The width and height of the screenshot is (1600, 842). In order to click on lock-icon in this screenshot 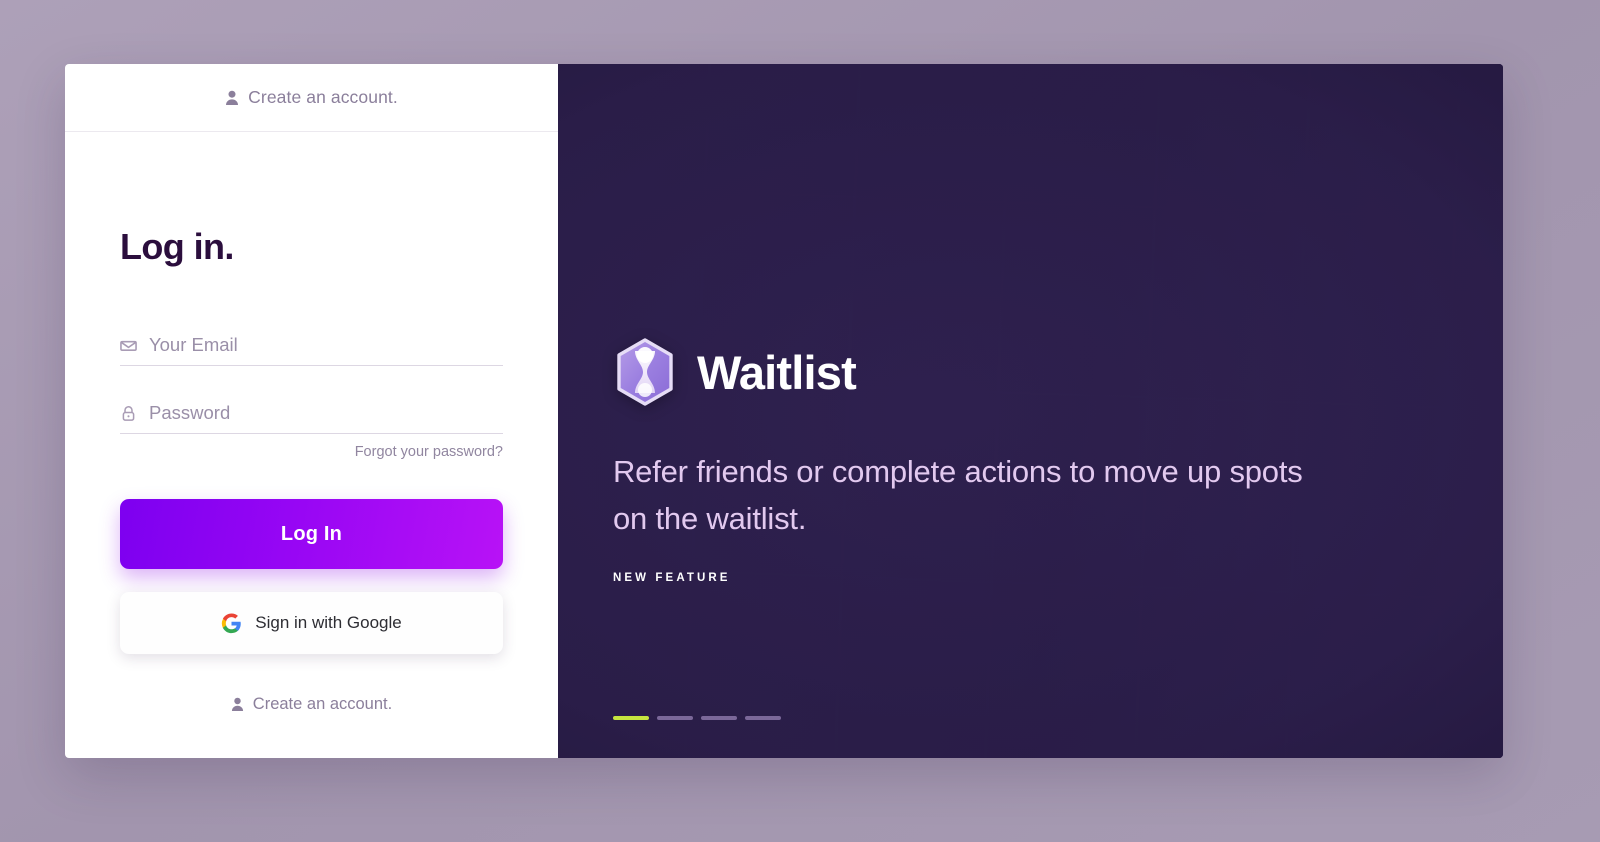, I will do `click(128, 413)`.